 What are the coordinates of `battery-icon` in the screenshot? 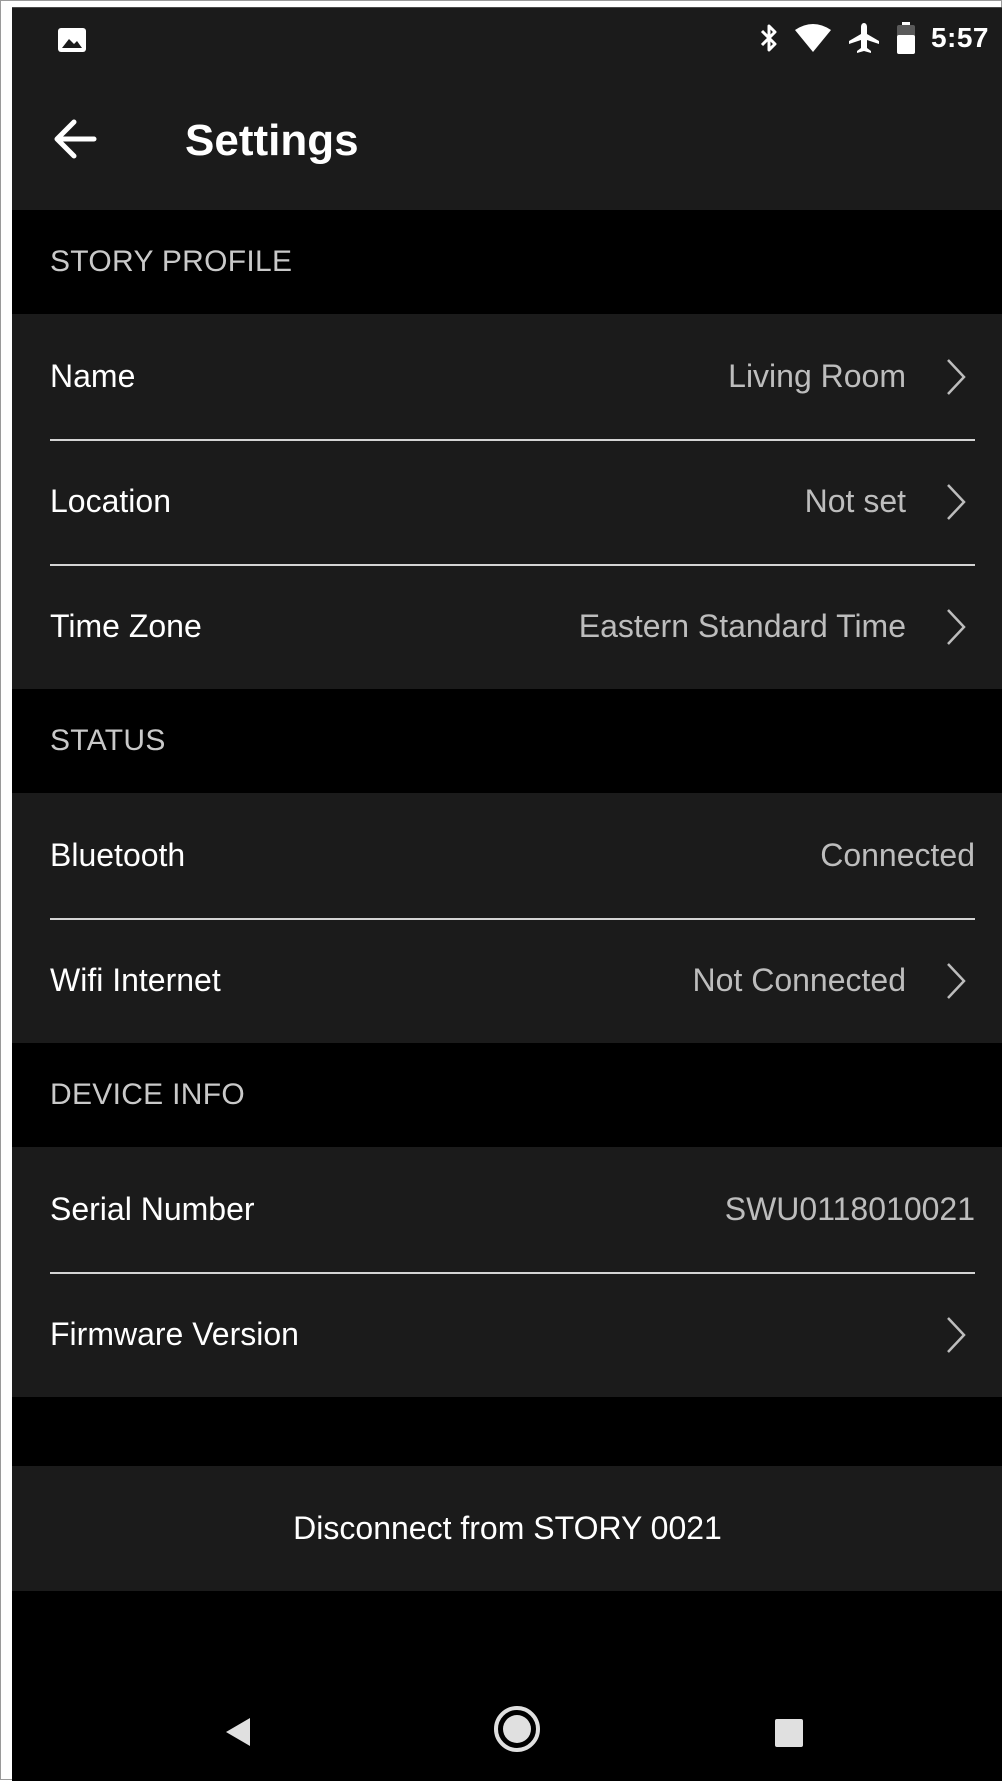 It's located at (905, 38).